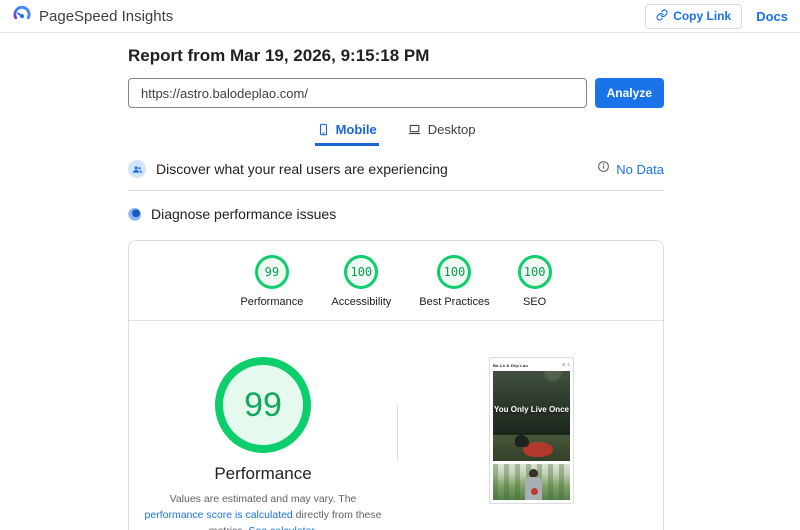  I want to click on url-input, so click(357, 93).